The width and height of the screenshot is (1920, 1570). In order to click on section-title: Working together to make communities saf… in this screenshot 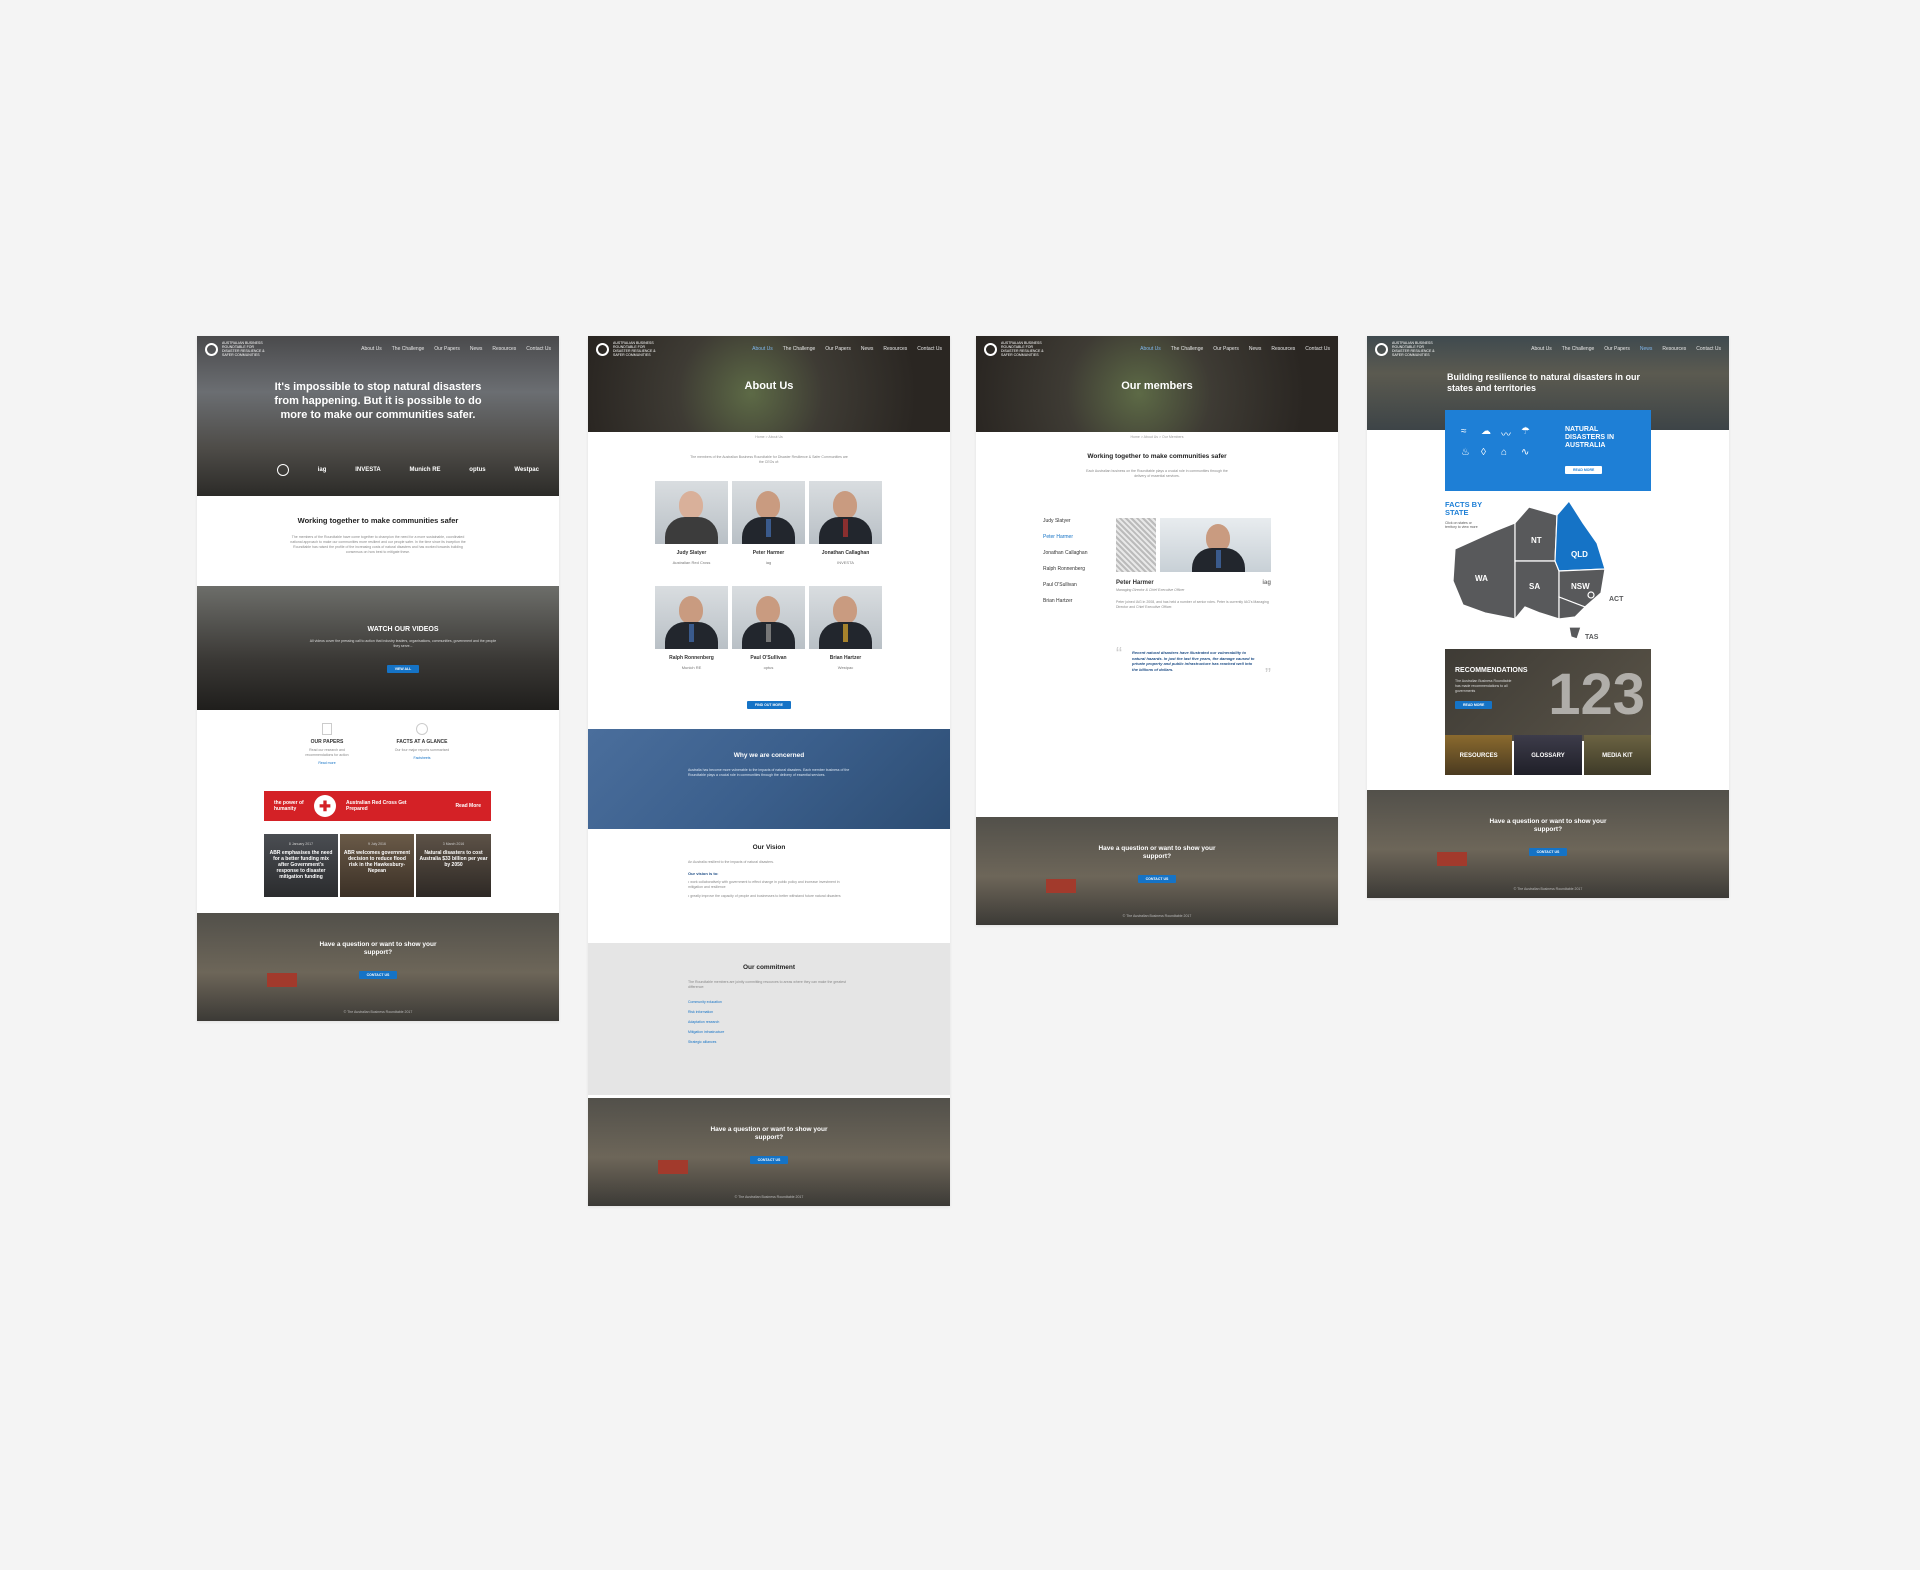, I will do `click(378, 520)`.